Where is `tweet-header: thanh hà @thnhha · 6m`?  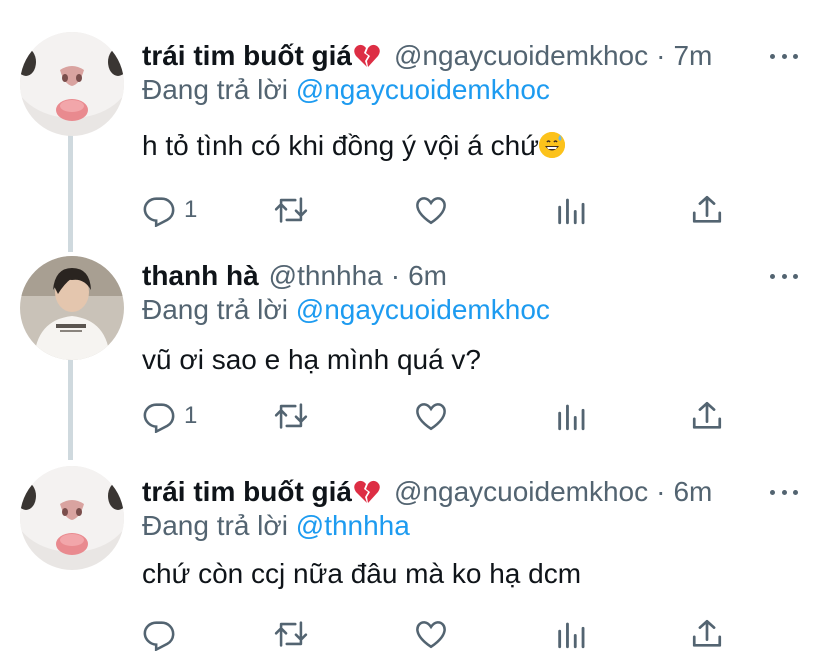 tweet-header: thanh hà @thnhha · 6m is located at coordinates (294, 276).